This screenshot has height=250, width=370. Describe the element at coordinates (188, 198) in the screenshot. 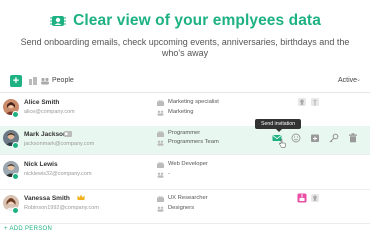

I see `employee-role: UX Researcher` at that location.